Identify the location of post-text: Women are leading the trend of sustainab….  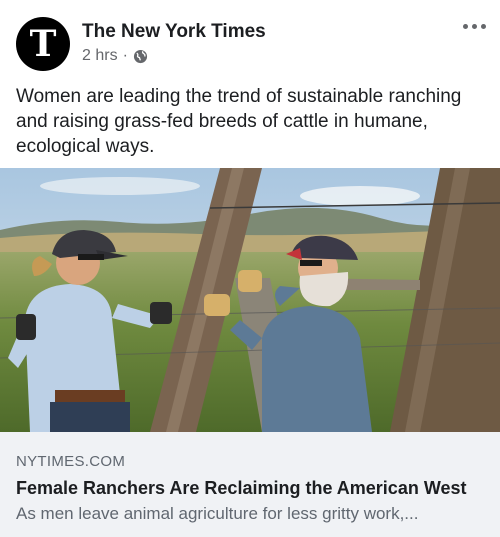
(239, 121).